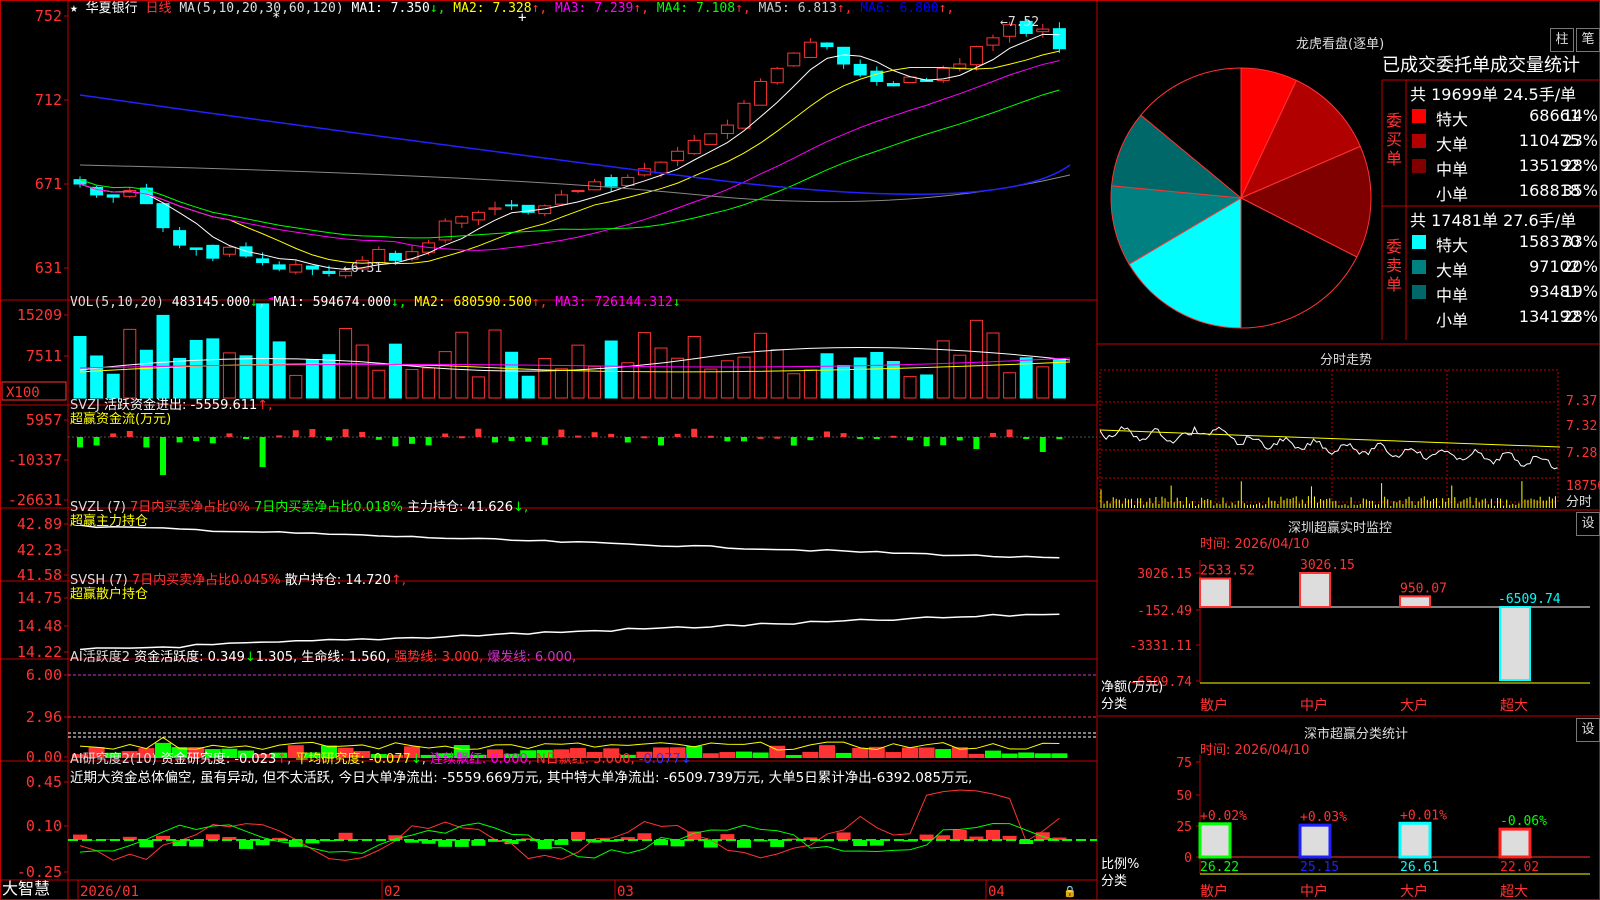 Image resolution: width=1600 pixels, height=900 pixels. What do you see at coordinates (26, 889) in the screenshot?
I see `brand-logo: 大智慧` at bounding box center [26, 889].